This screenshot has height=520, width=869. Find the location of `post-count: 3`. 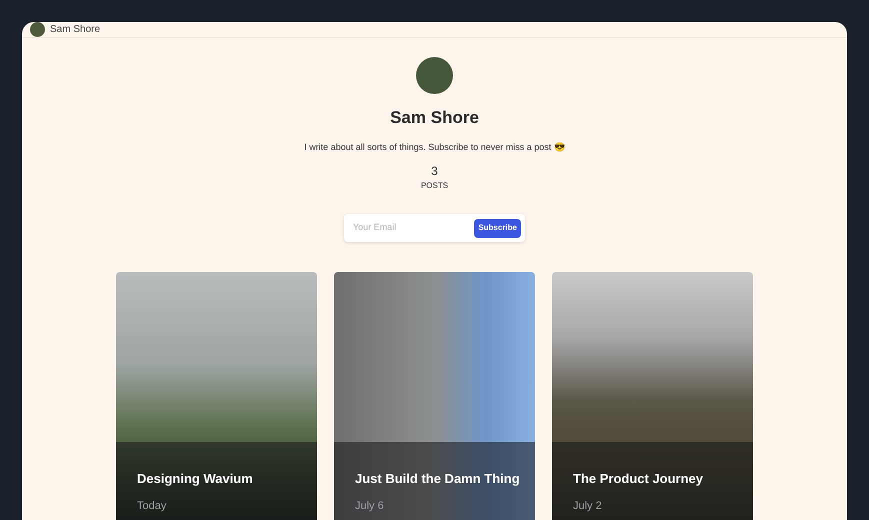

post-count: 3 is located at coordinates (434, 171).